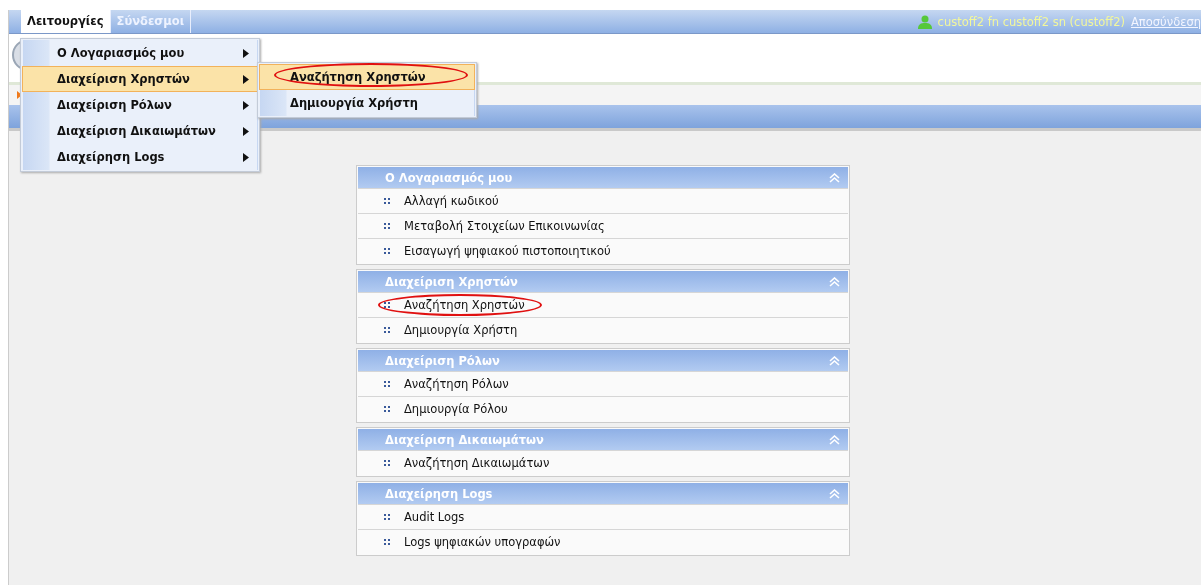 The image size is (1201, 585). I want to click on panel-title: Ο Λογαριασμός μου, so click(449, 177).